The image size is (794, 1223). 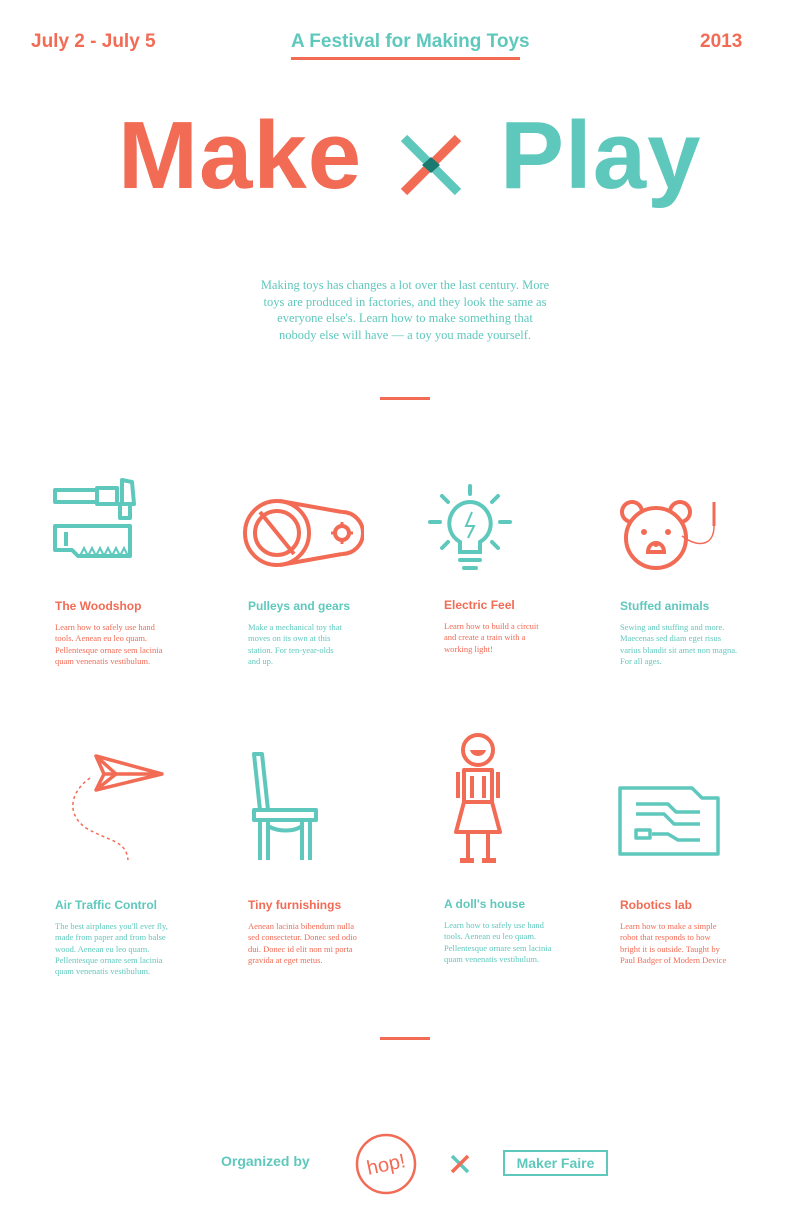 I want to click on svg-text: hop!, so click(x=386, y=1165).